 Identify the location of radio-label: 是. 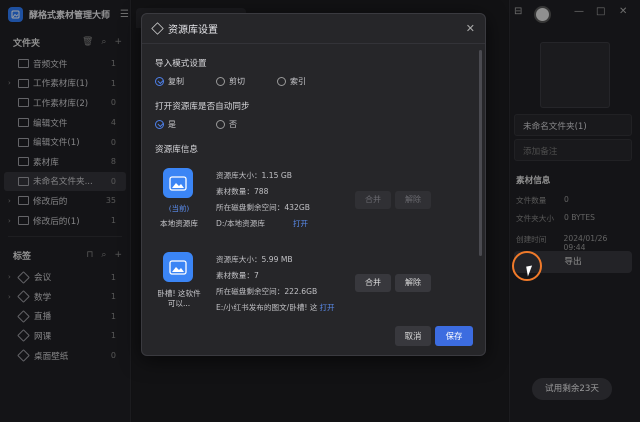
(172, 124).